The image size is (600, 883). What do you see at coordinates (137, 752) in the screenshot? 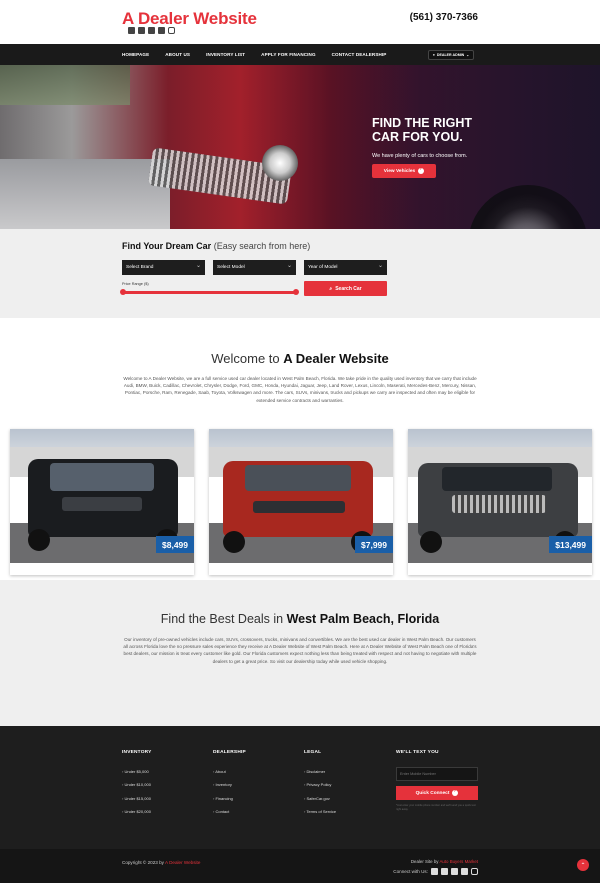
I see `footer-inventory-title: INVENTORY` at bounding box center [137, 752].